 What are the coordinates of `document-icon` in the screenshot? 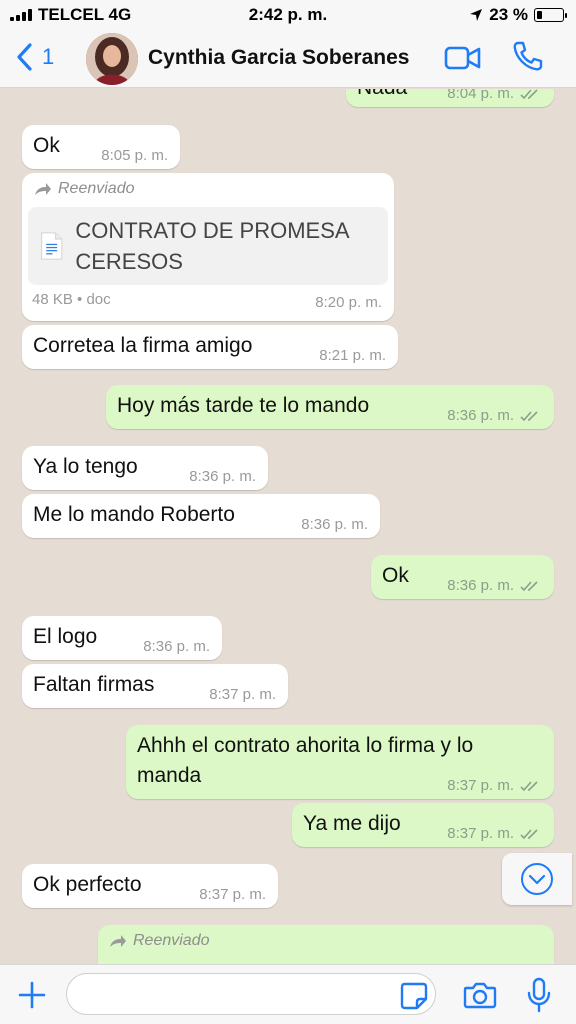 It's located at (51, 246).